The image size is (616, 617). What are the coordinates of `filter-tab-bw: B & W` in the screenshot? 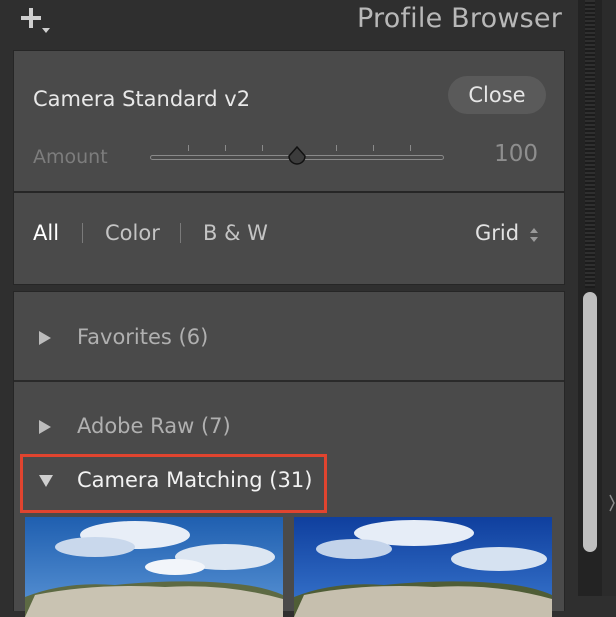 It's located at (235, 233).